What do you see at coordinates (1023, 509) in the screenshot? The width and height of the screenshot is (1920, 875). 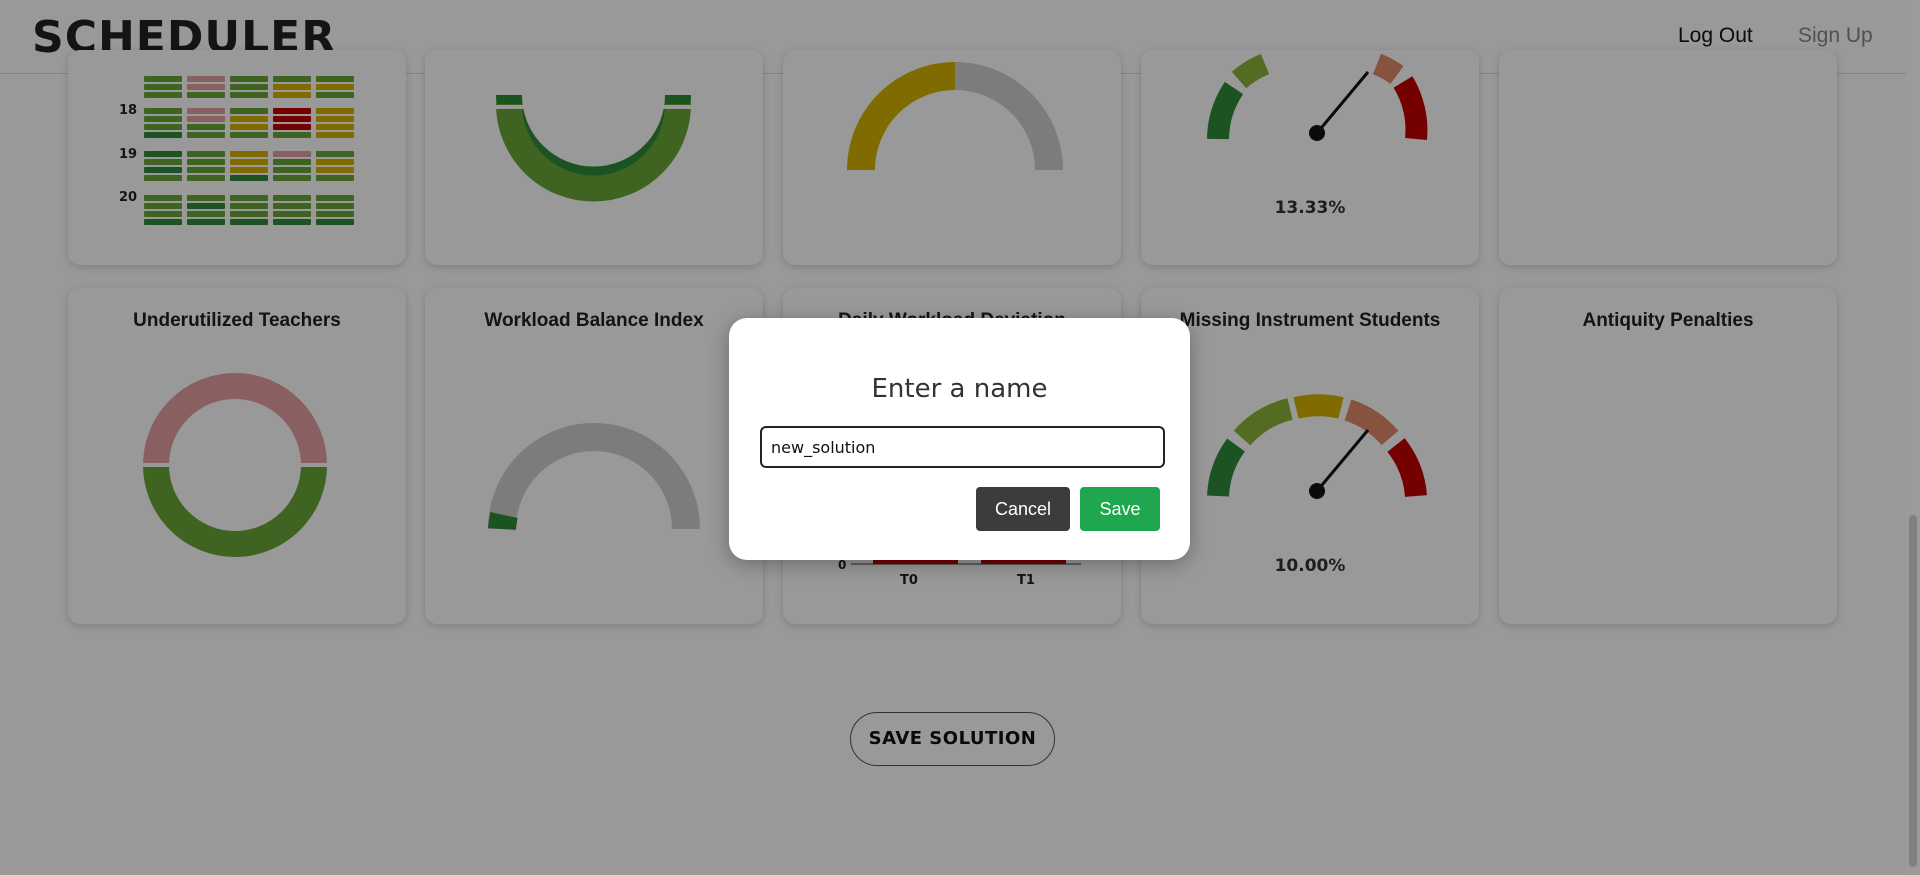 I see `cancel-button: Cancel` at bounding box center [1023, 509].